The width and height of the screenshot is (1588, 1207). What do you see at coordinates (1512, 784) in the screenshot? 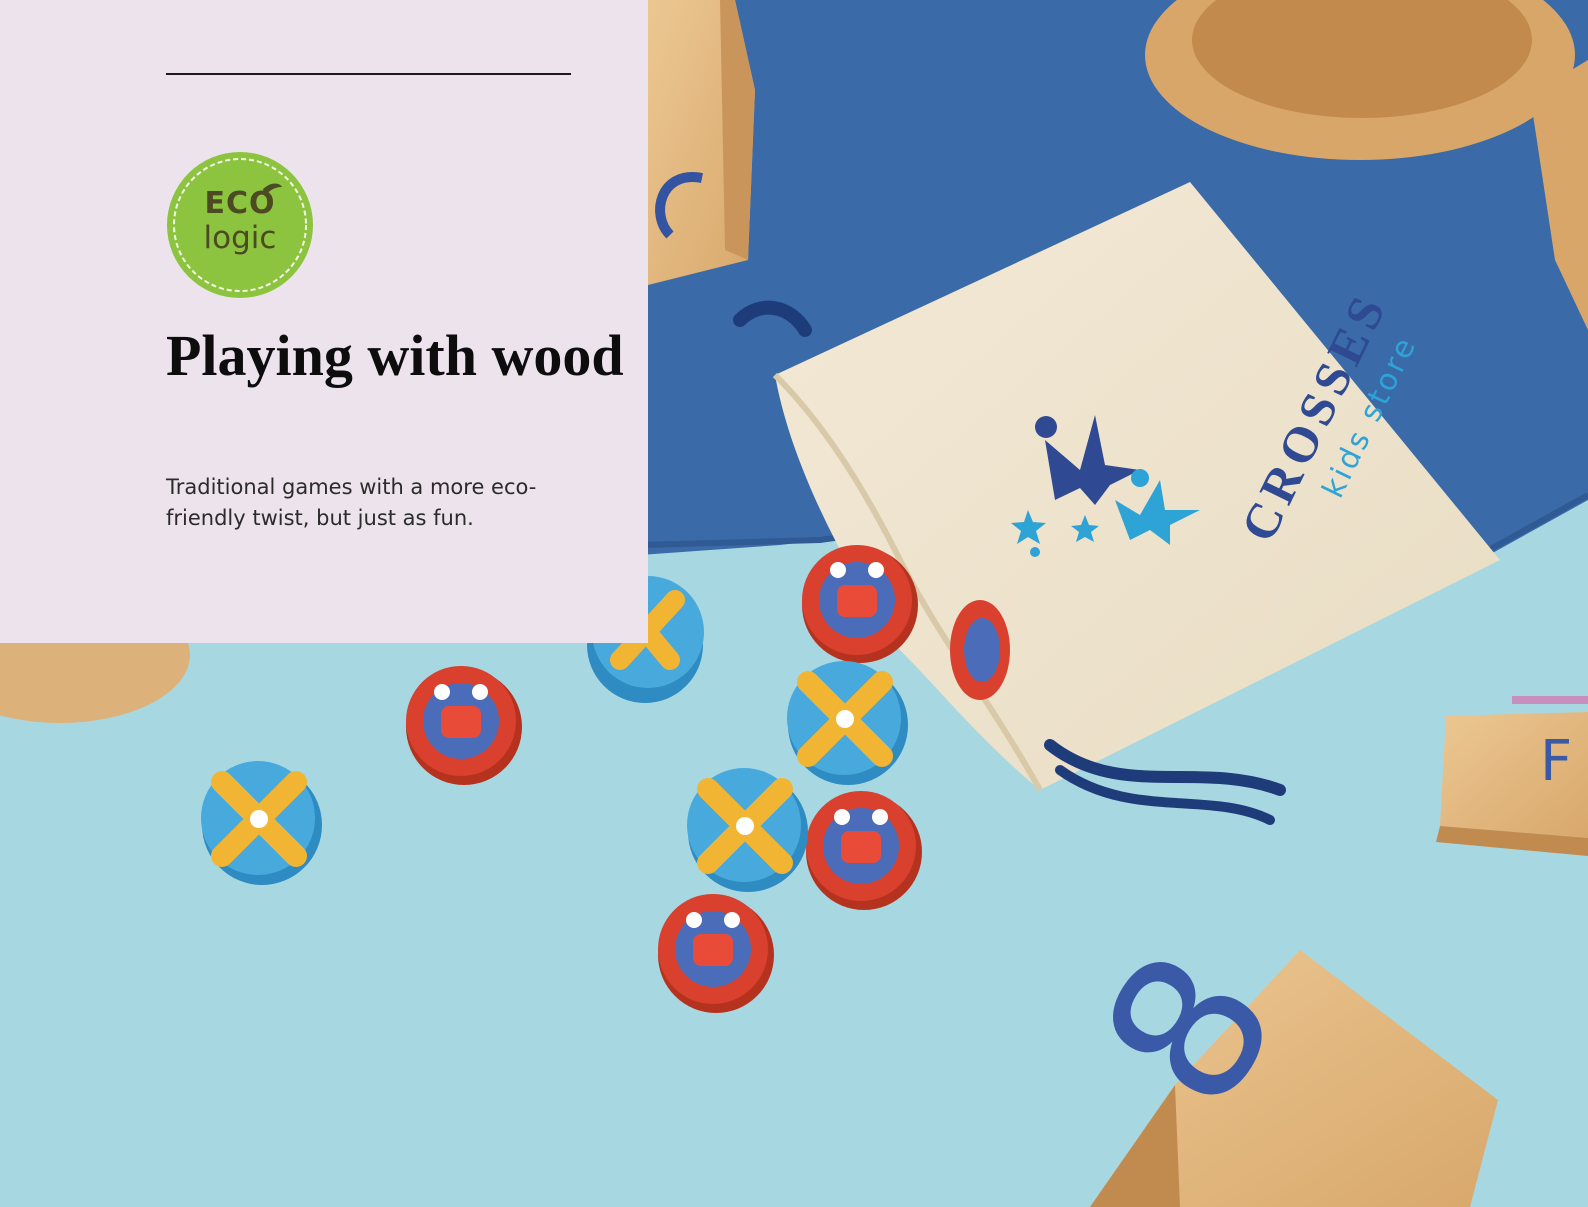
I see `wooden-block-f: F` at bounding box center [1512, 784].